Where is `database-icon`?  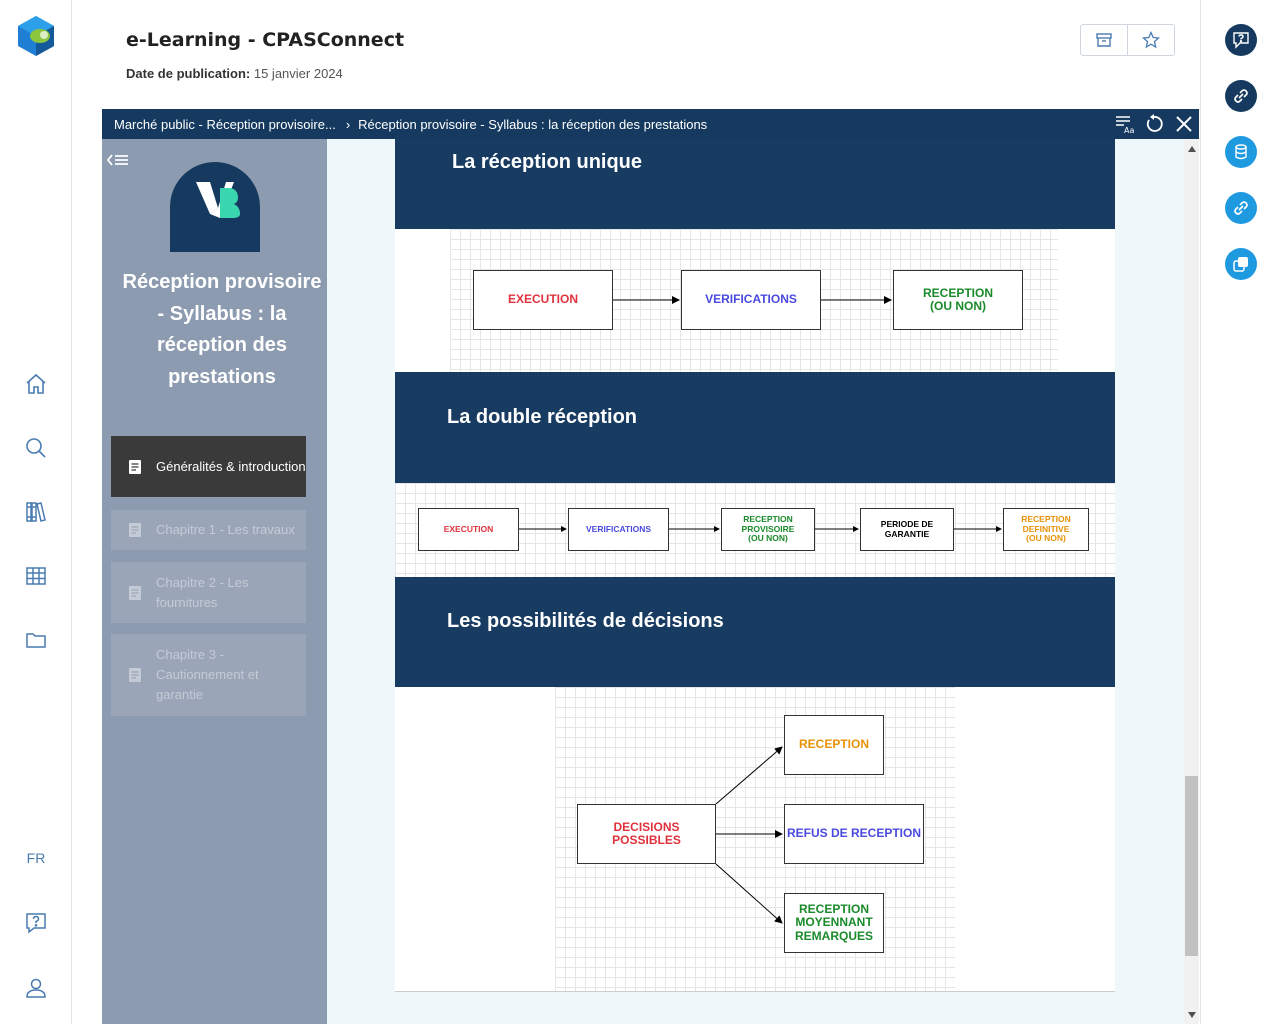
database-icon is located at coordinates (1241, 152).